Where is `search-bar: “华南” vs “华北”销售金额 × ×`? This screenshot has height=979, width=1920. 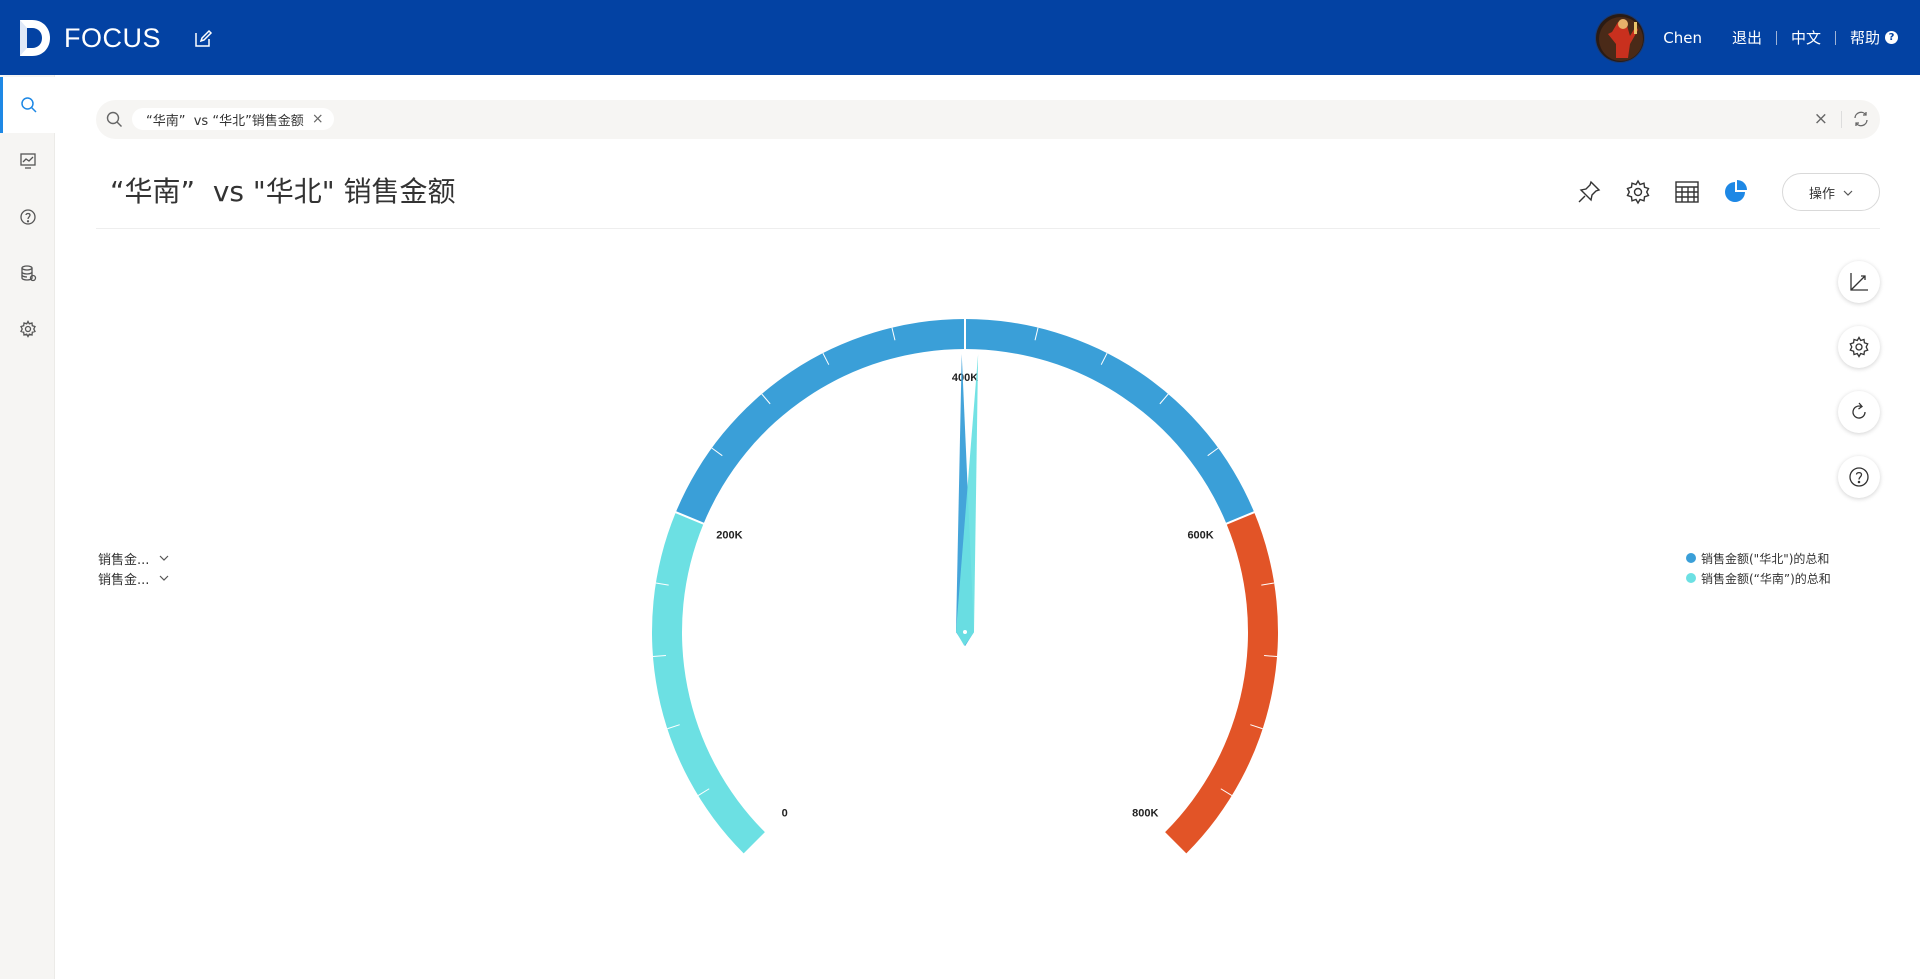
search-bar: “华南” vs “华北”销售金额 × × is located at coordinates (988, 119).